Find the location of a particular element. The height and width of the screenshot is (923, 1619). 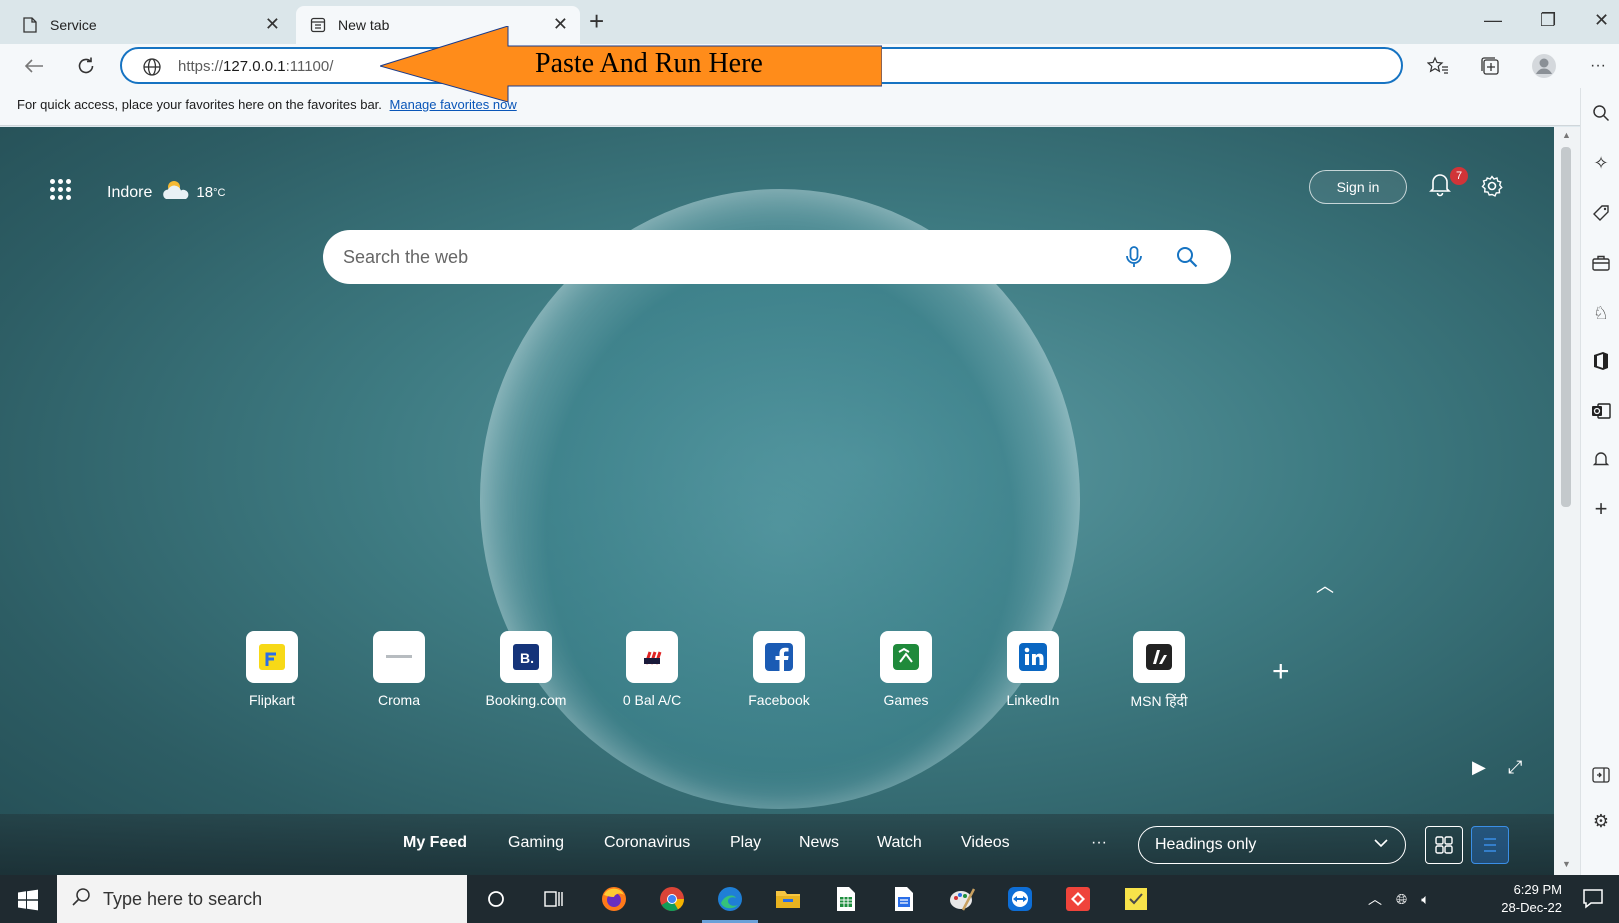

weather-temperature: 18 is located at coordinates (205, 192).